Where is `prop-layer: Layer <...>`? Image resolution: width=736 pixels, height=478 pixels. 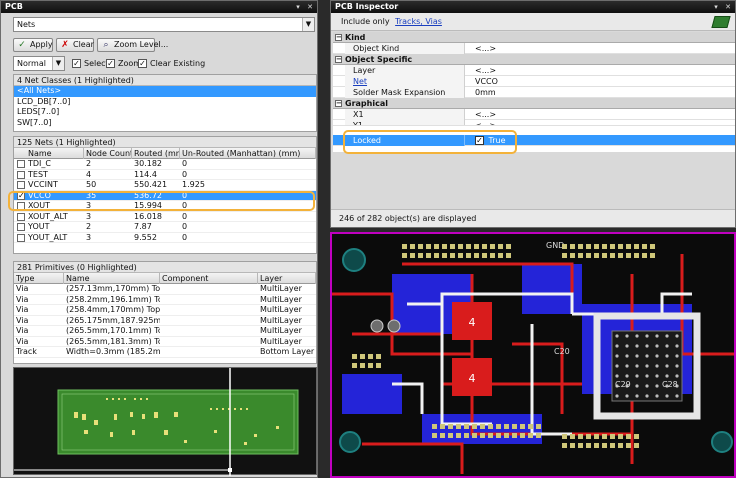
prop-layer: Layer <...> is located at coordinates (534, 70).